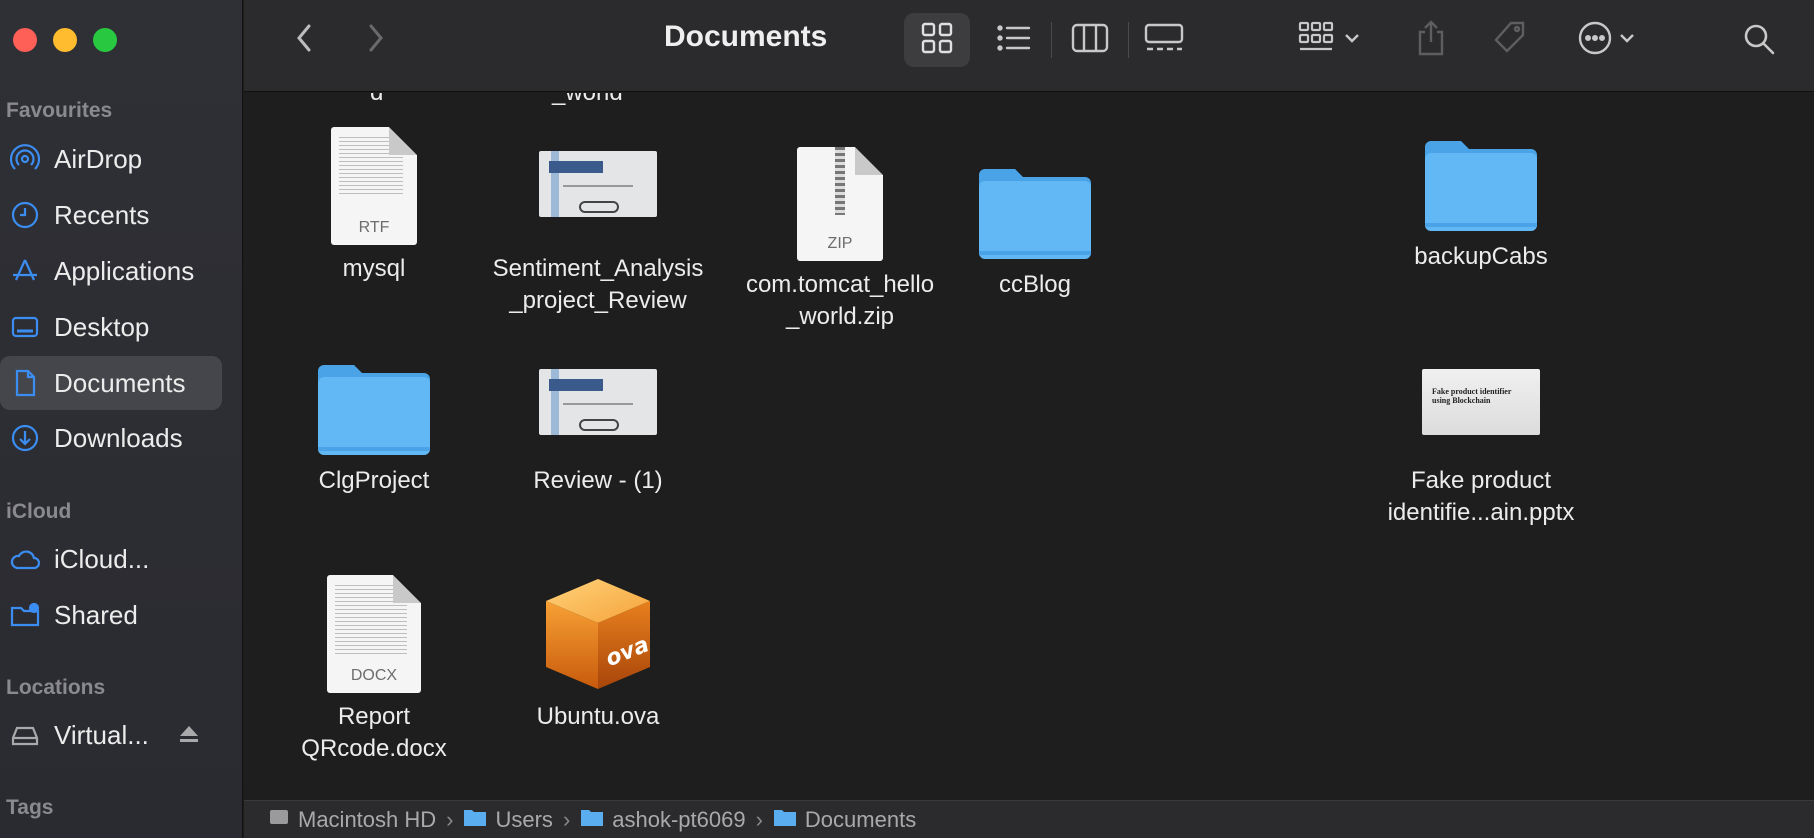  I want to click on sidebar-item-airdrop: AirDrop, so click(111, 159).